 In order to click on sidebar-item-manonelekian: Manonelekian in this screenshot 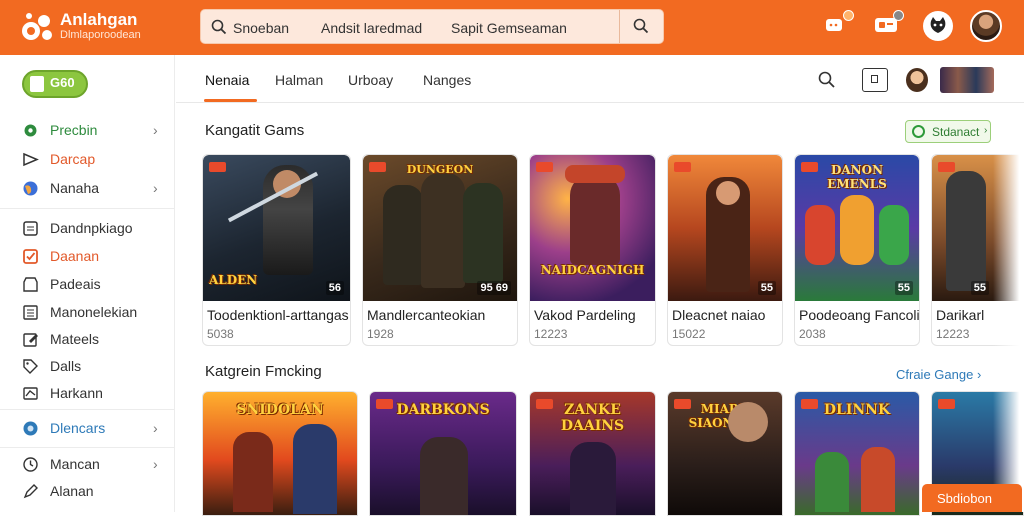, I will do `click(97, 312)`.